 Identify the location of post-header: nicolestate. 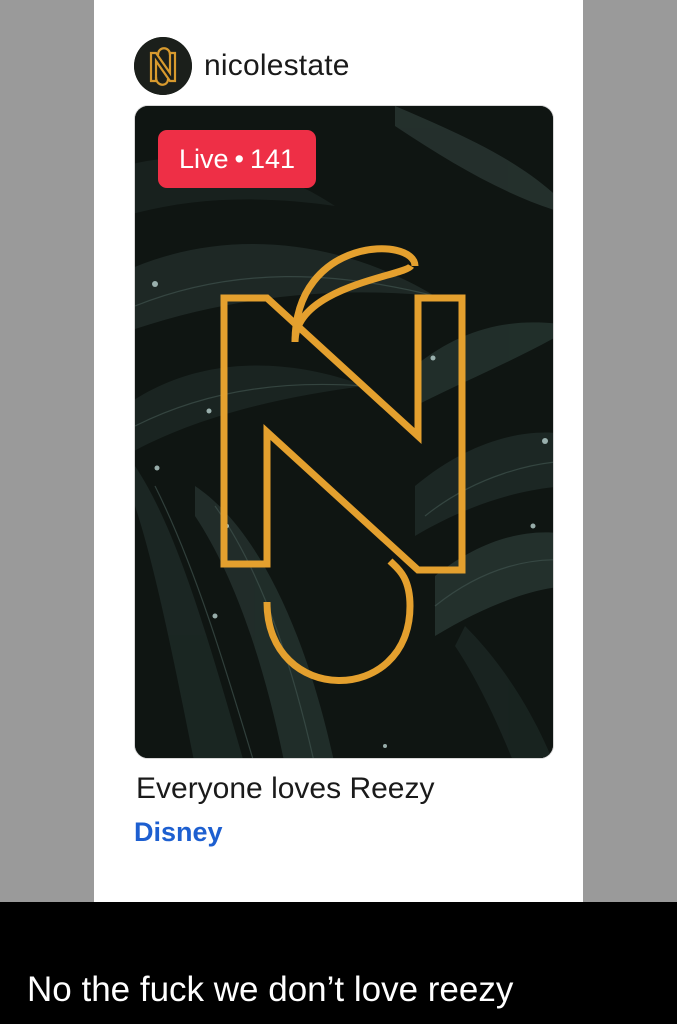
(242, 66).